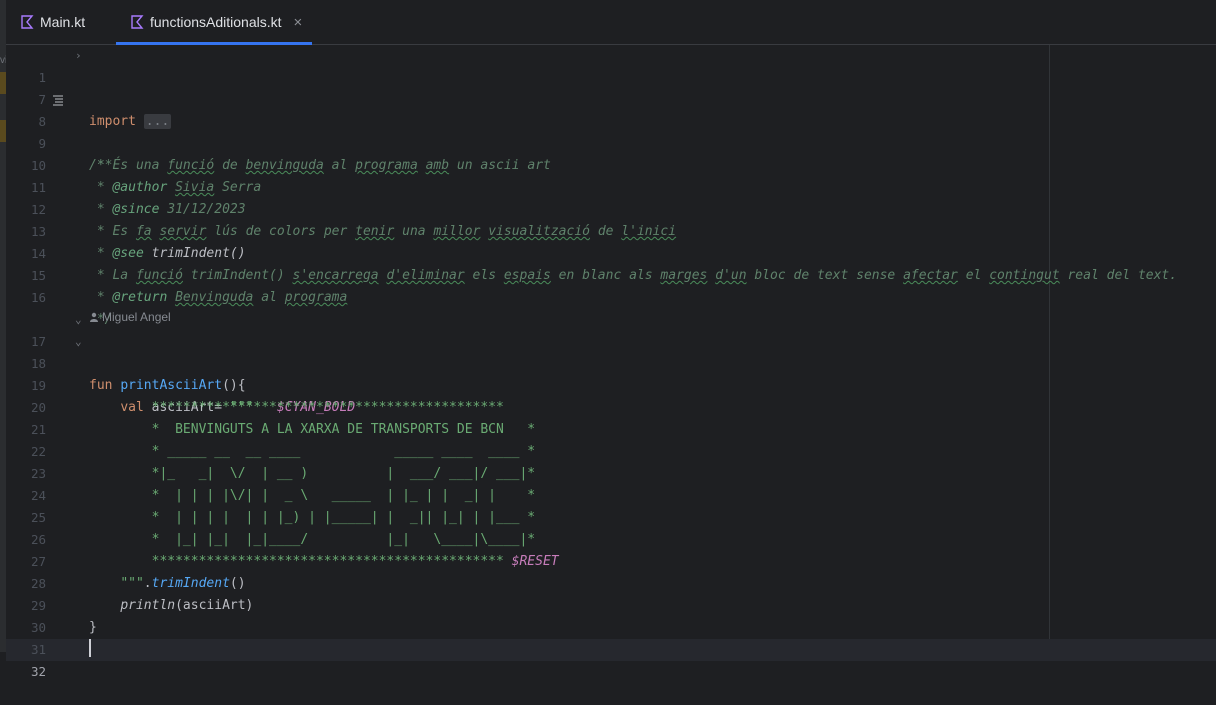 The width and height of the screenshot is (1216, 705). I want to click on code-line: 10 * @author Sivia Serra, so click(611, 164).